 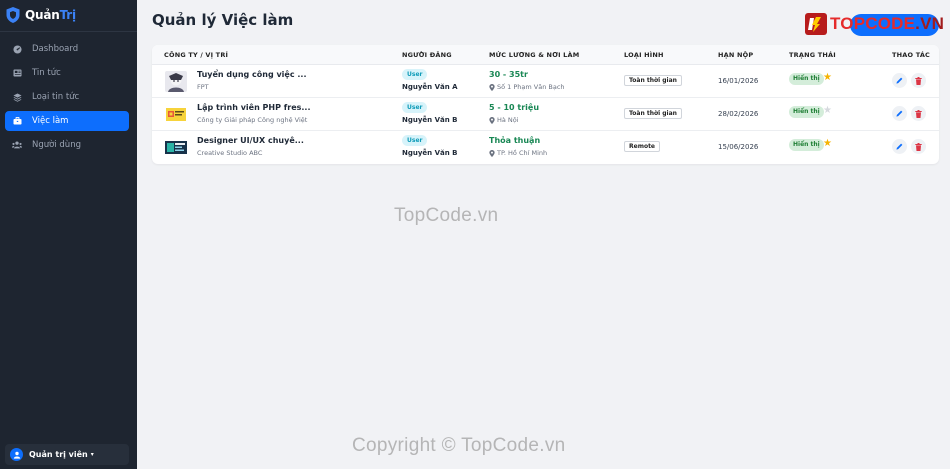 What do you see at coordinates (930, 23) in the screenshot?
I see `logo-text-part2: .VN` at bounding box center [930, 23].